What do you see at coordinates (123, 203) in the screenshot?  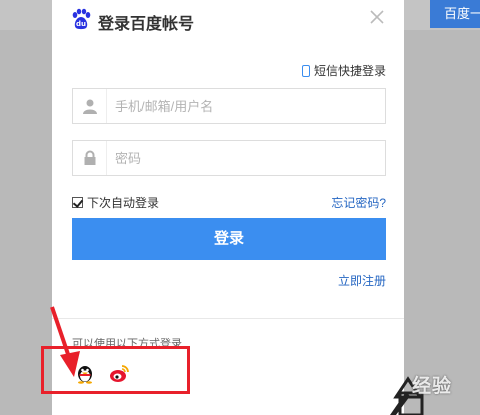 I see `remember-label: 下次自动登录` at bounding box center [123, 203].